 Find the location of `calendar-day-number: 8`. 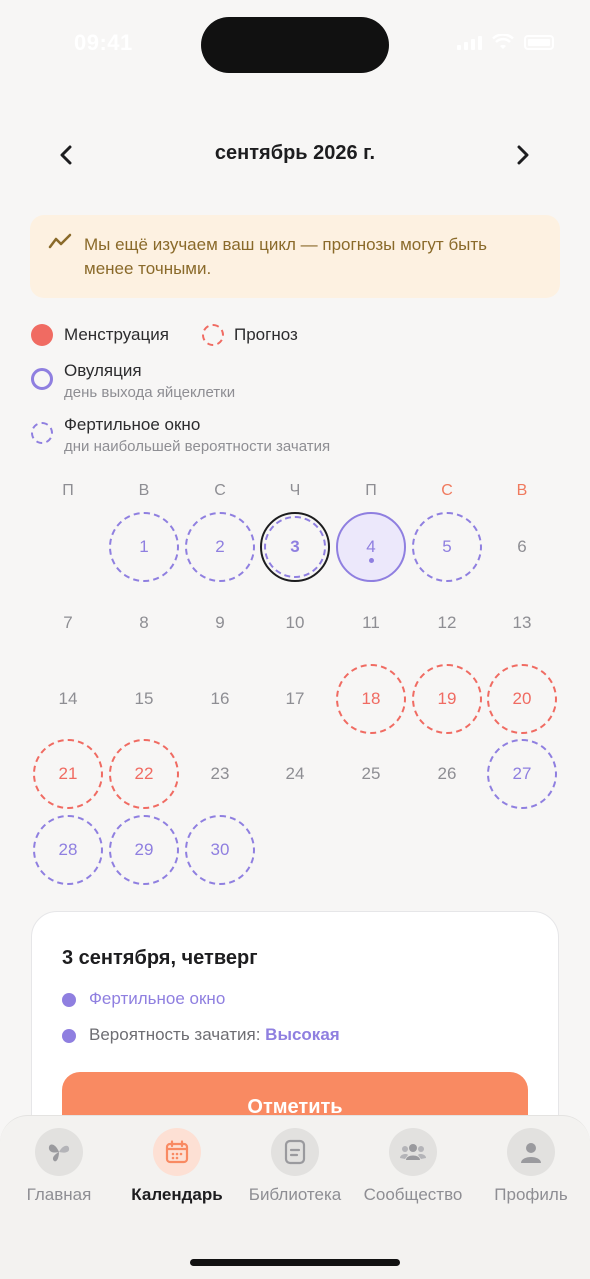

calendar-day-number: 8 is located at coordinates (144, 622).